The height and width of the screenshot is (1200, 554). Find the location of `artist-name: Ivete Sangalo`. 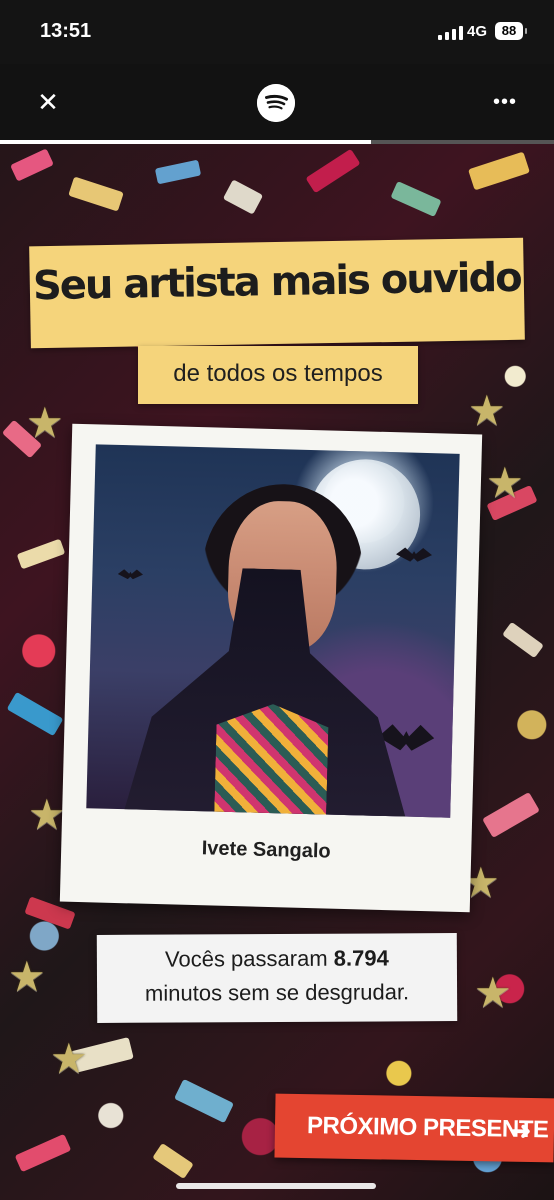

artist-name: Ivete Sangalo is located at coordinates (266, 850).